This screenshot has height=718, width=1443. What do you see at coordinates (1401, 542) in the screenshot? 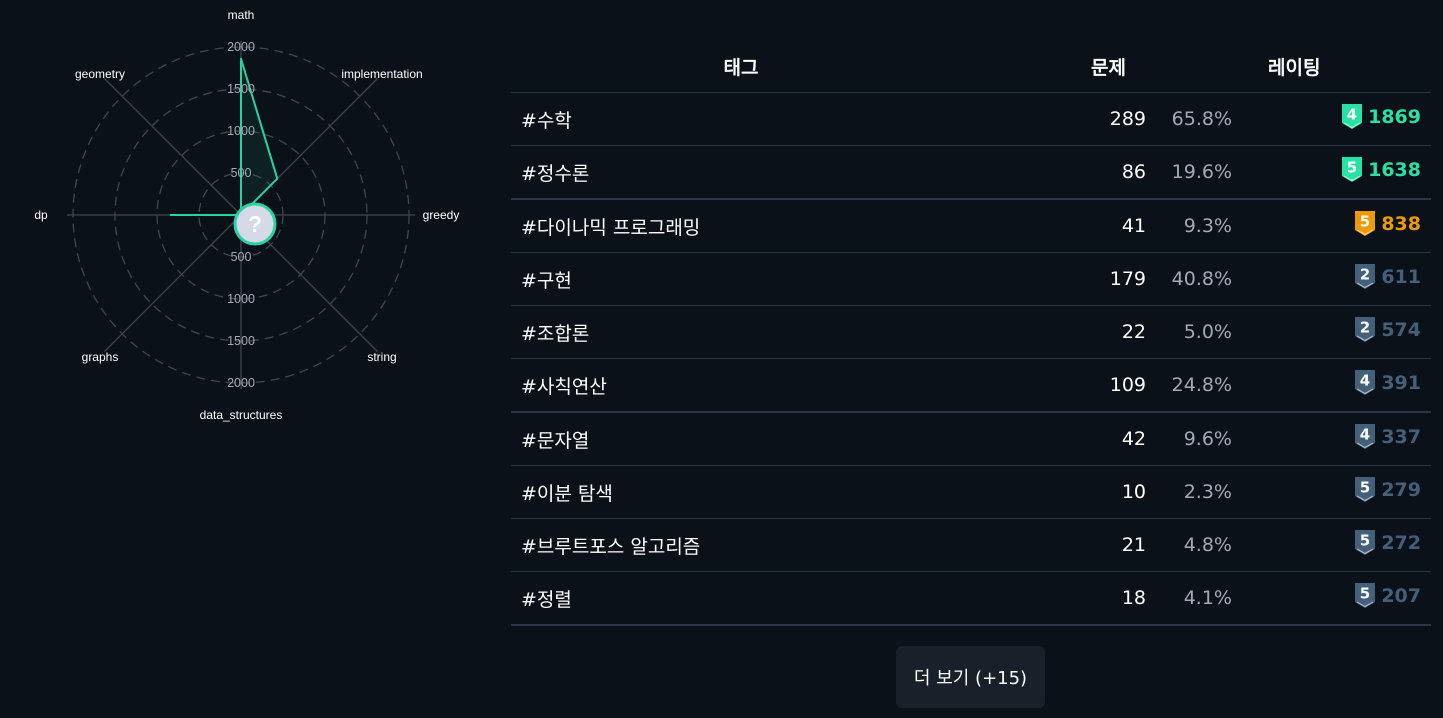
I see `rating-value: 272` at bounding box center [1401, 542].